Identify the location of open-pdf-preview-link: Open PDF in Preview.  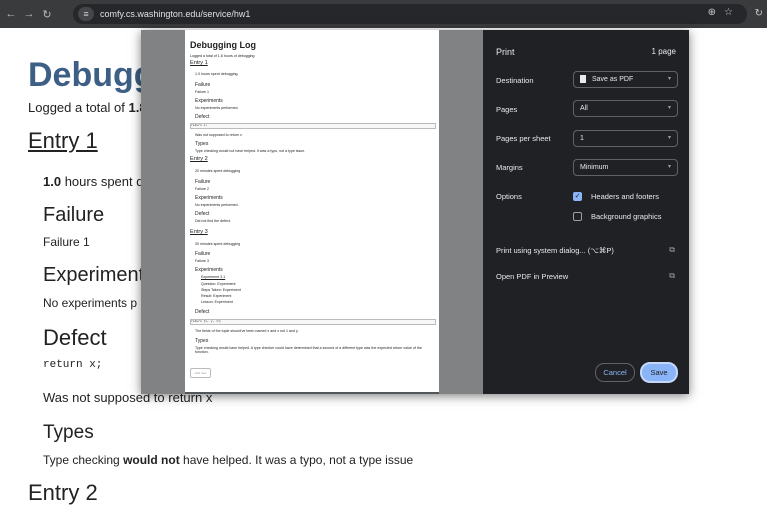
(532, 276).